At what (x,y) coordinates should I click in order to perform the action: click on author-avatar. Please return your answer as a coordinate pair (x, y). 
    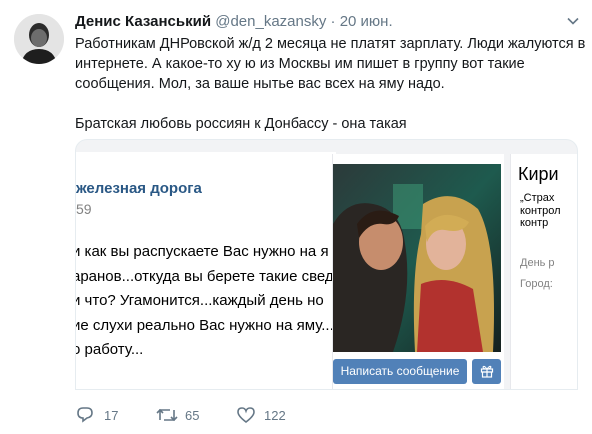
    Looking at the image, I should click on (39, 39).